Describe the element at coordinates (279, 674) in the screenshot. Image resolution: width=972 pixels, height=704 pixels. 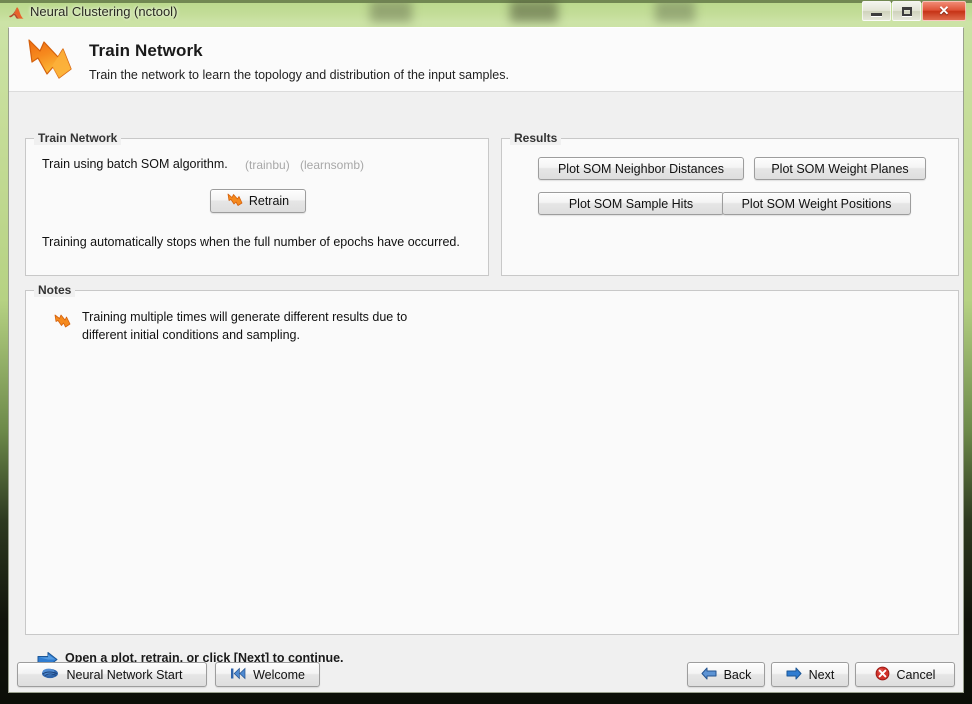
I see `welcome-label: Welcome` at that location.